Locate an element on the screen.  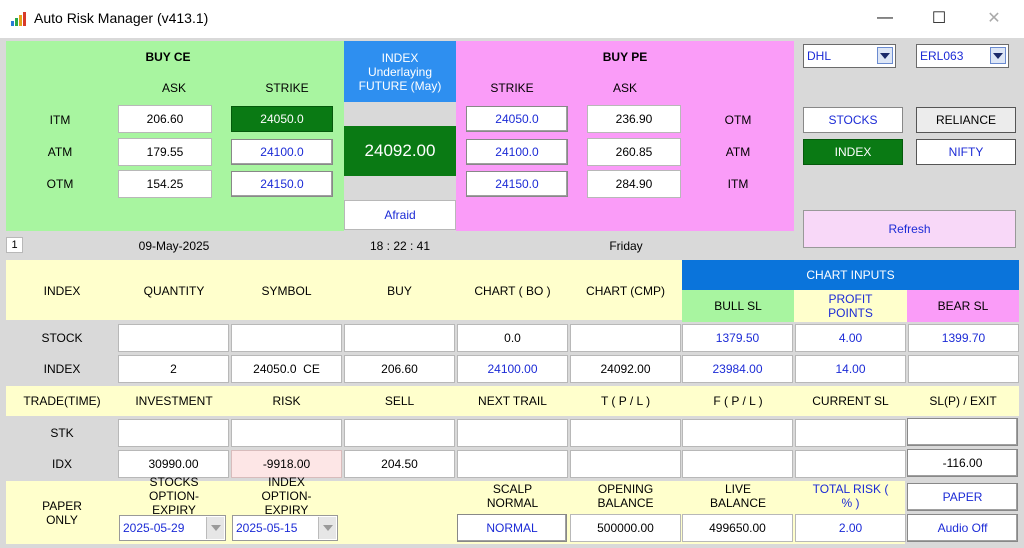
app-chart-icon is located at coordinates (18, 19).